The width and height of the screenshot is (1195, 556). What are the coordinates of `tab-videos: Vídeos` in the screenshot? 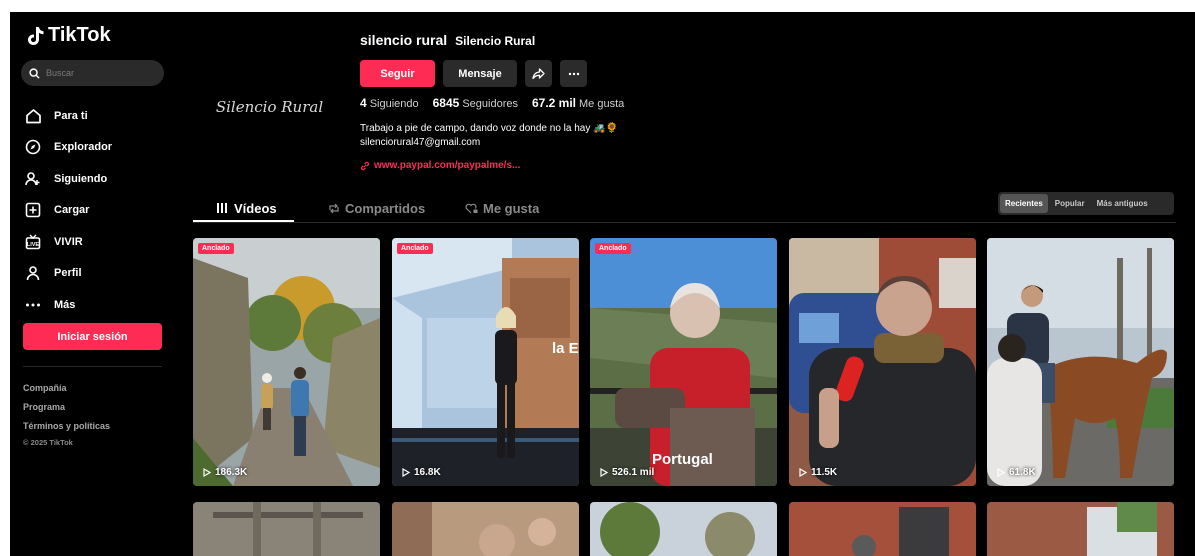 It's located at (247, 208).